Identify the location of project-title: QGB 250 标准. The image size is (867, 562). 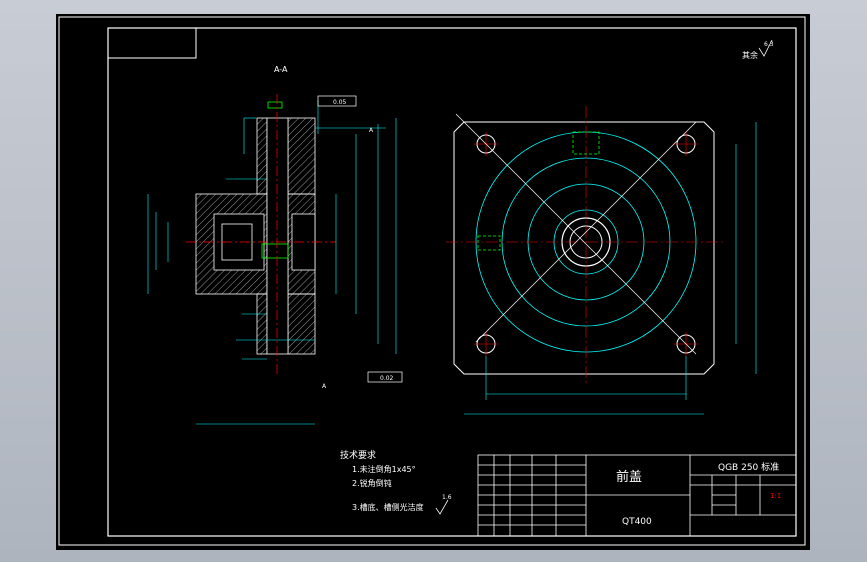
(748, 467).